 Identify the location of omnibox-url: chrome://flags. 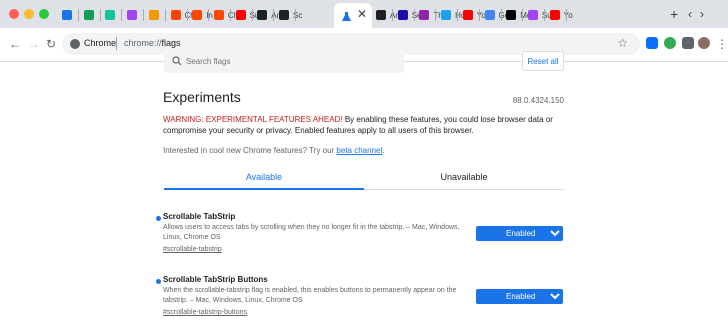
(152, 43).